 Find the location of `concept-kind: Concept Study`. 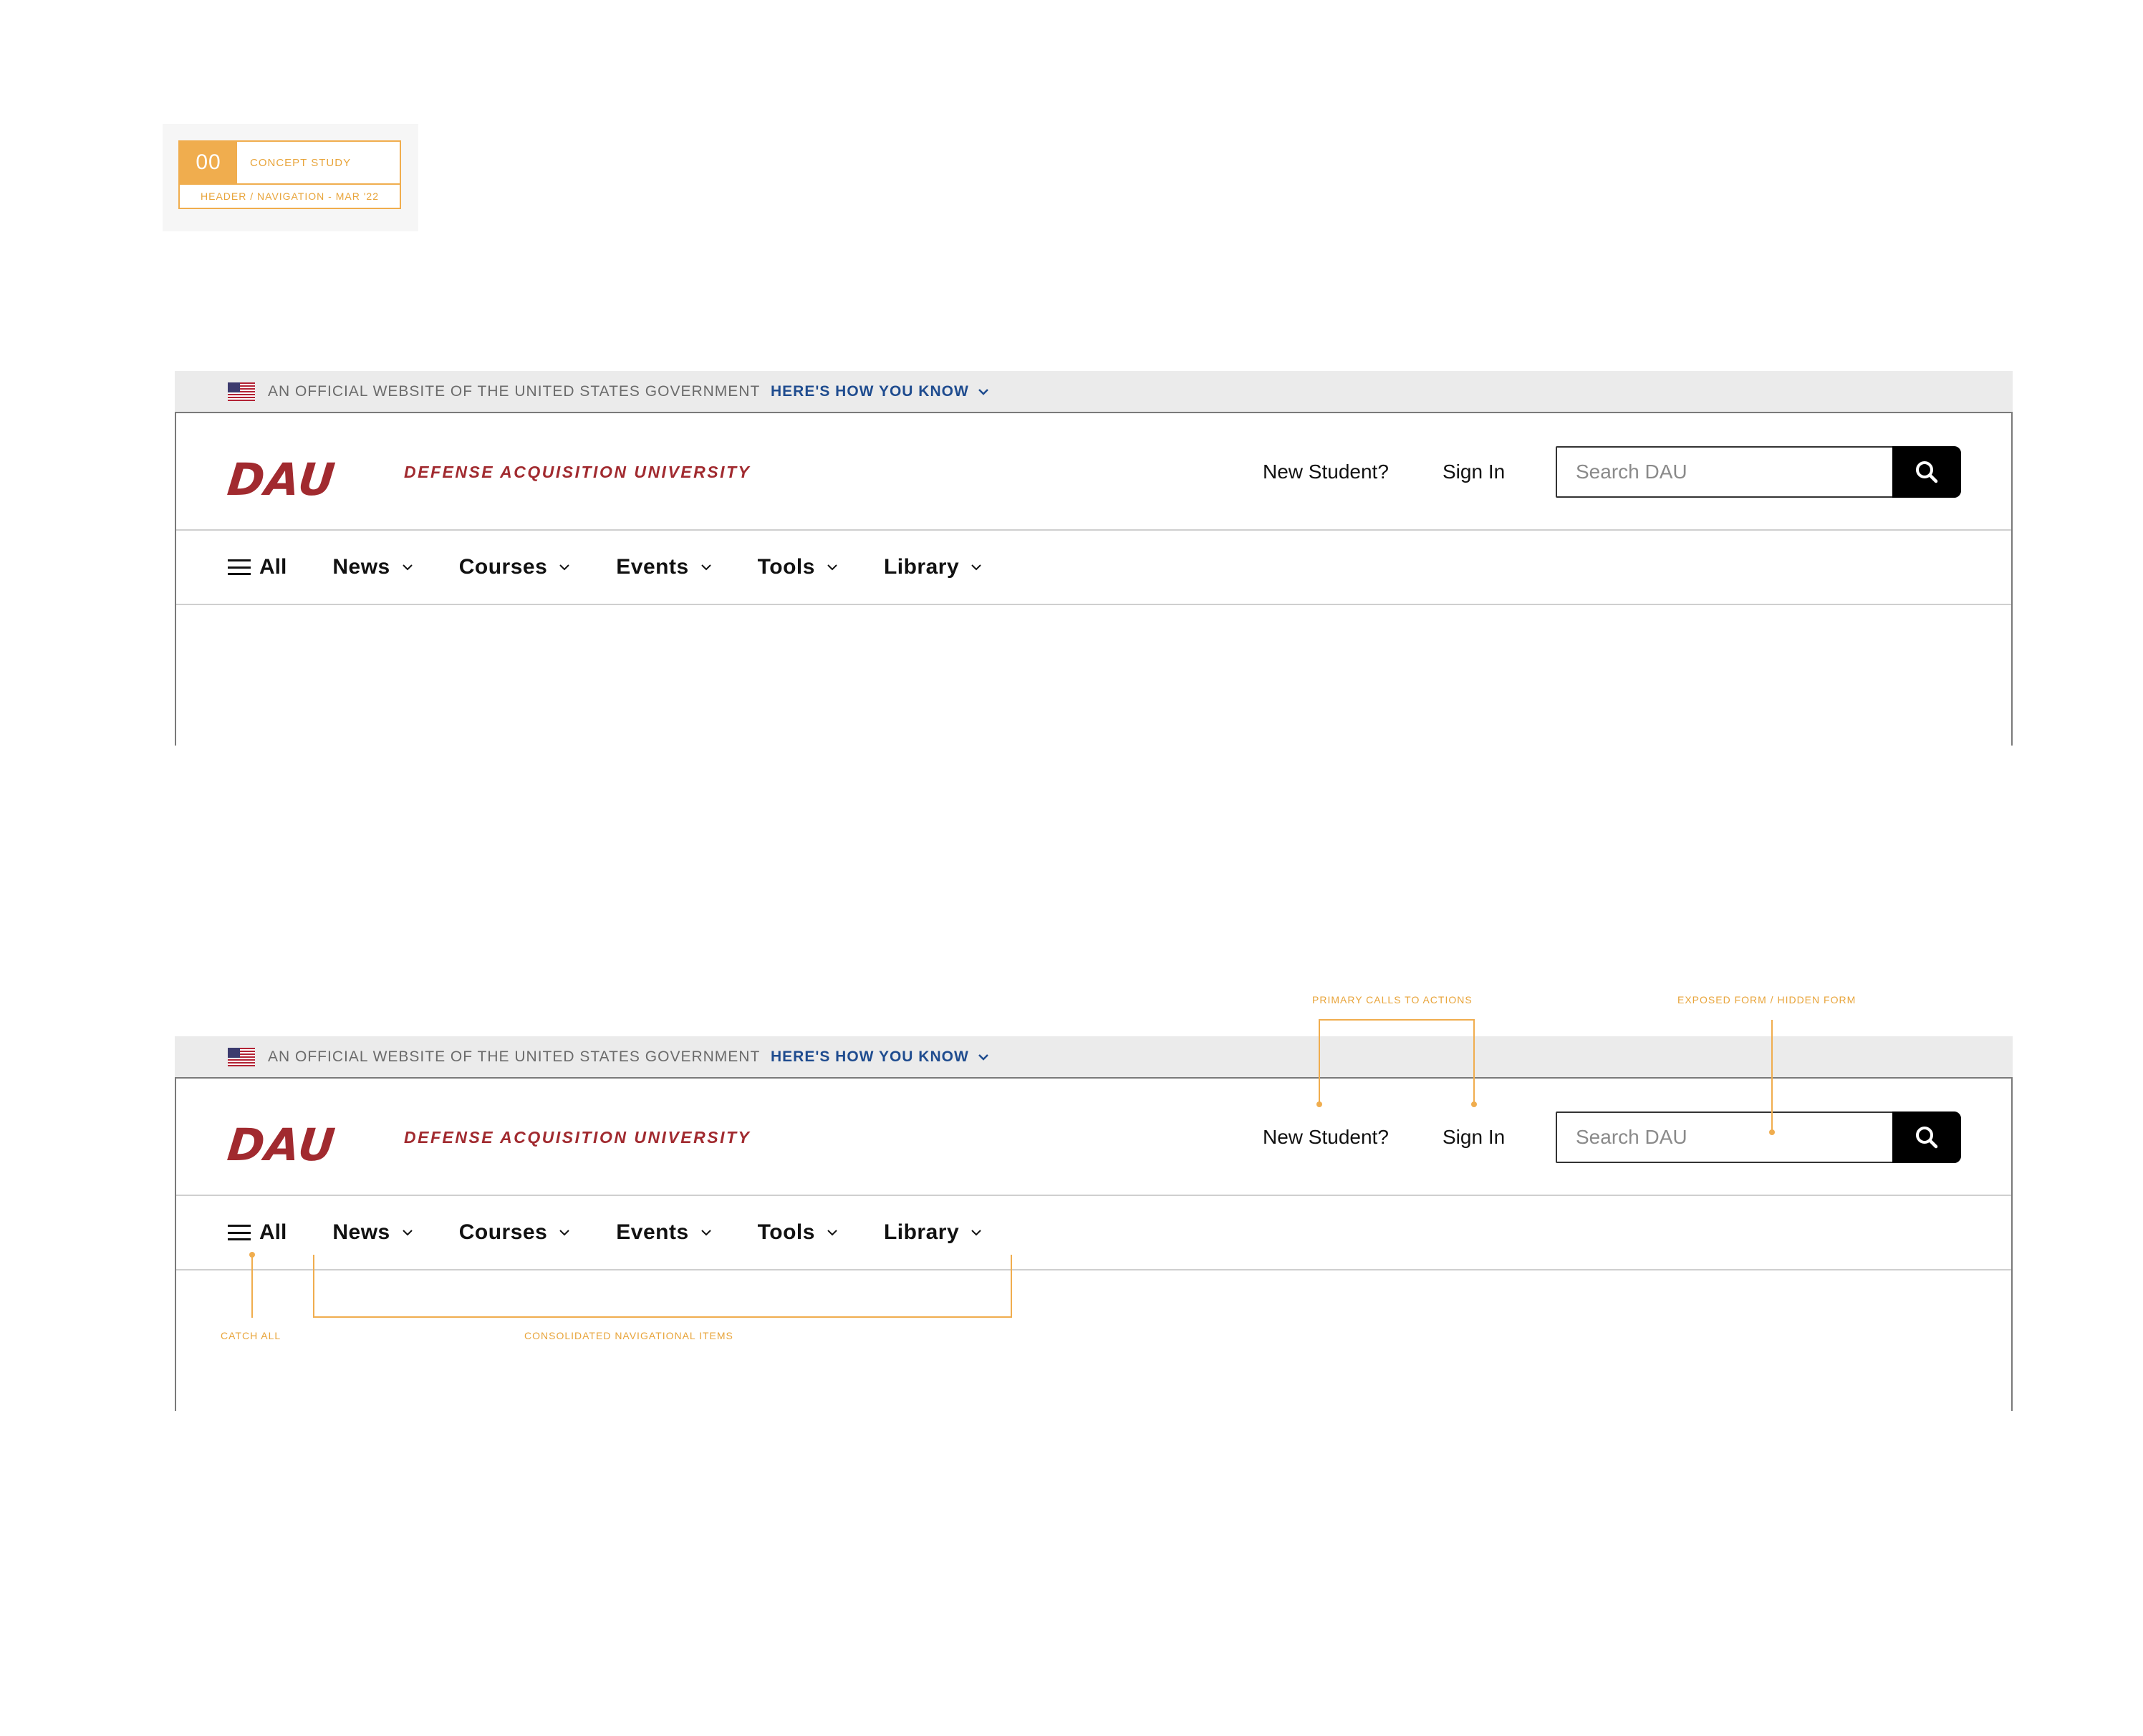

concept-kind: Concept Study is located at coordinates (301, 162).